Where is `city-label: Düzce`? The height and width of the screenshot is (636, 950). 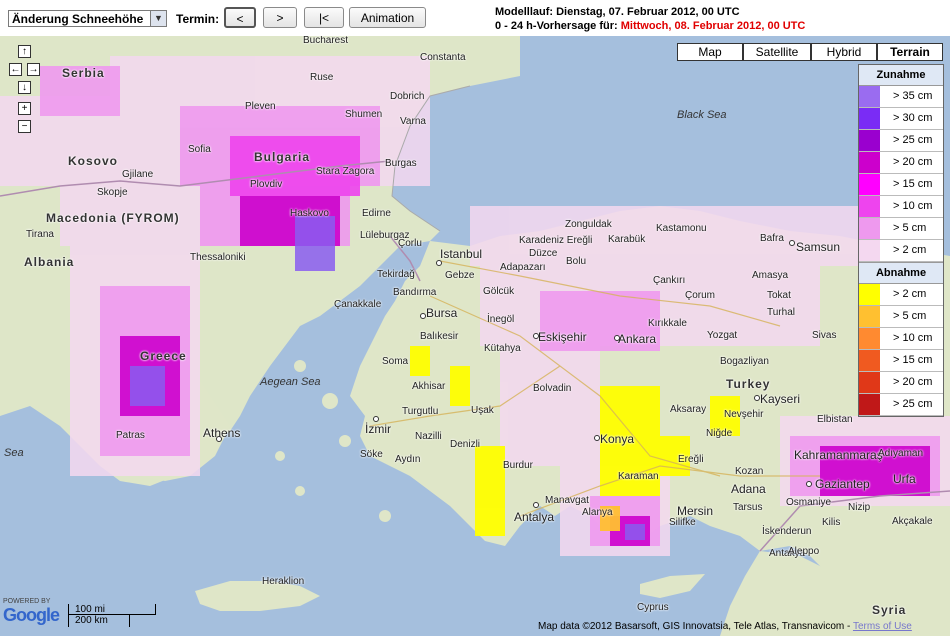 city-label: Düzce is located at coordinates (543, 253).